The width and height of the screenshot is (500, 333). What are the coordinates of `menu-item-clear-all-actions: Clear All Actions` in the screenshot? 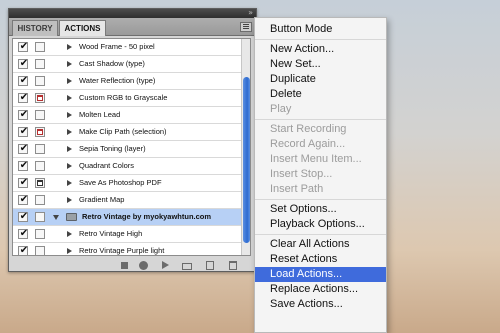 It's located at (320, 244).